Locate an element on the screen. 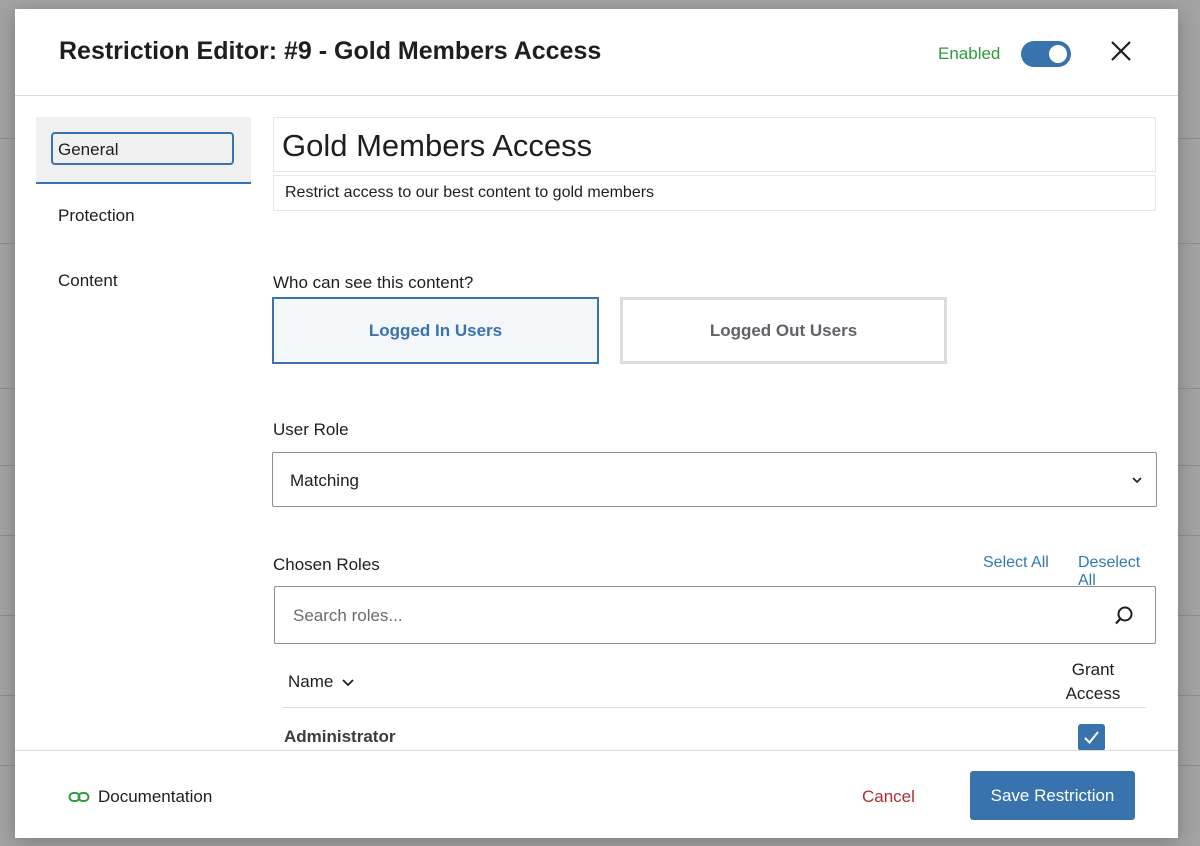 The image size is (1200, 846). settings-sidebar: General Protection Content is located at coordinates (143, 215).